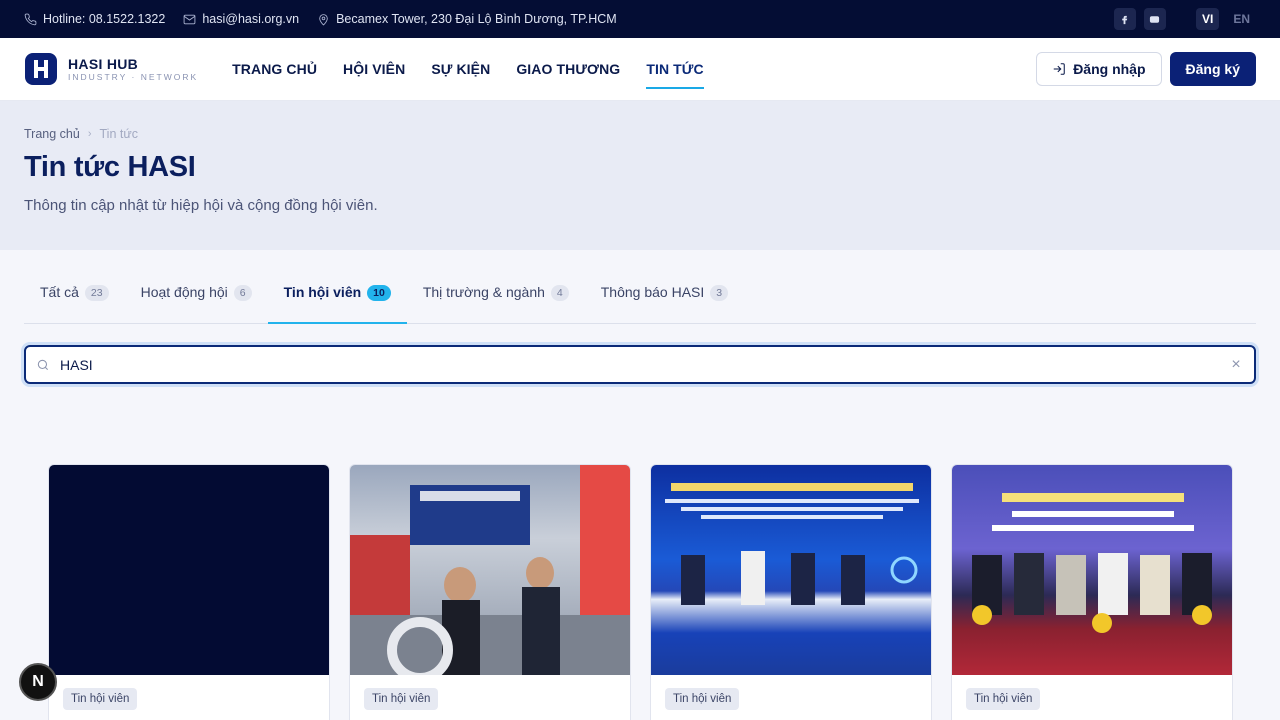  Describe the element at coordinates (719, 293) in the screenshot. I see `tab-count-badge: 3` at that location.